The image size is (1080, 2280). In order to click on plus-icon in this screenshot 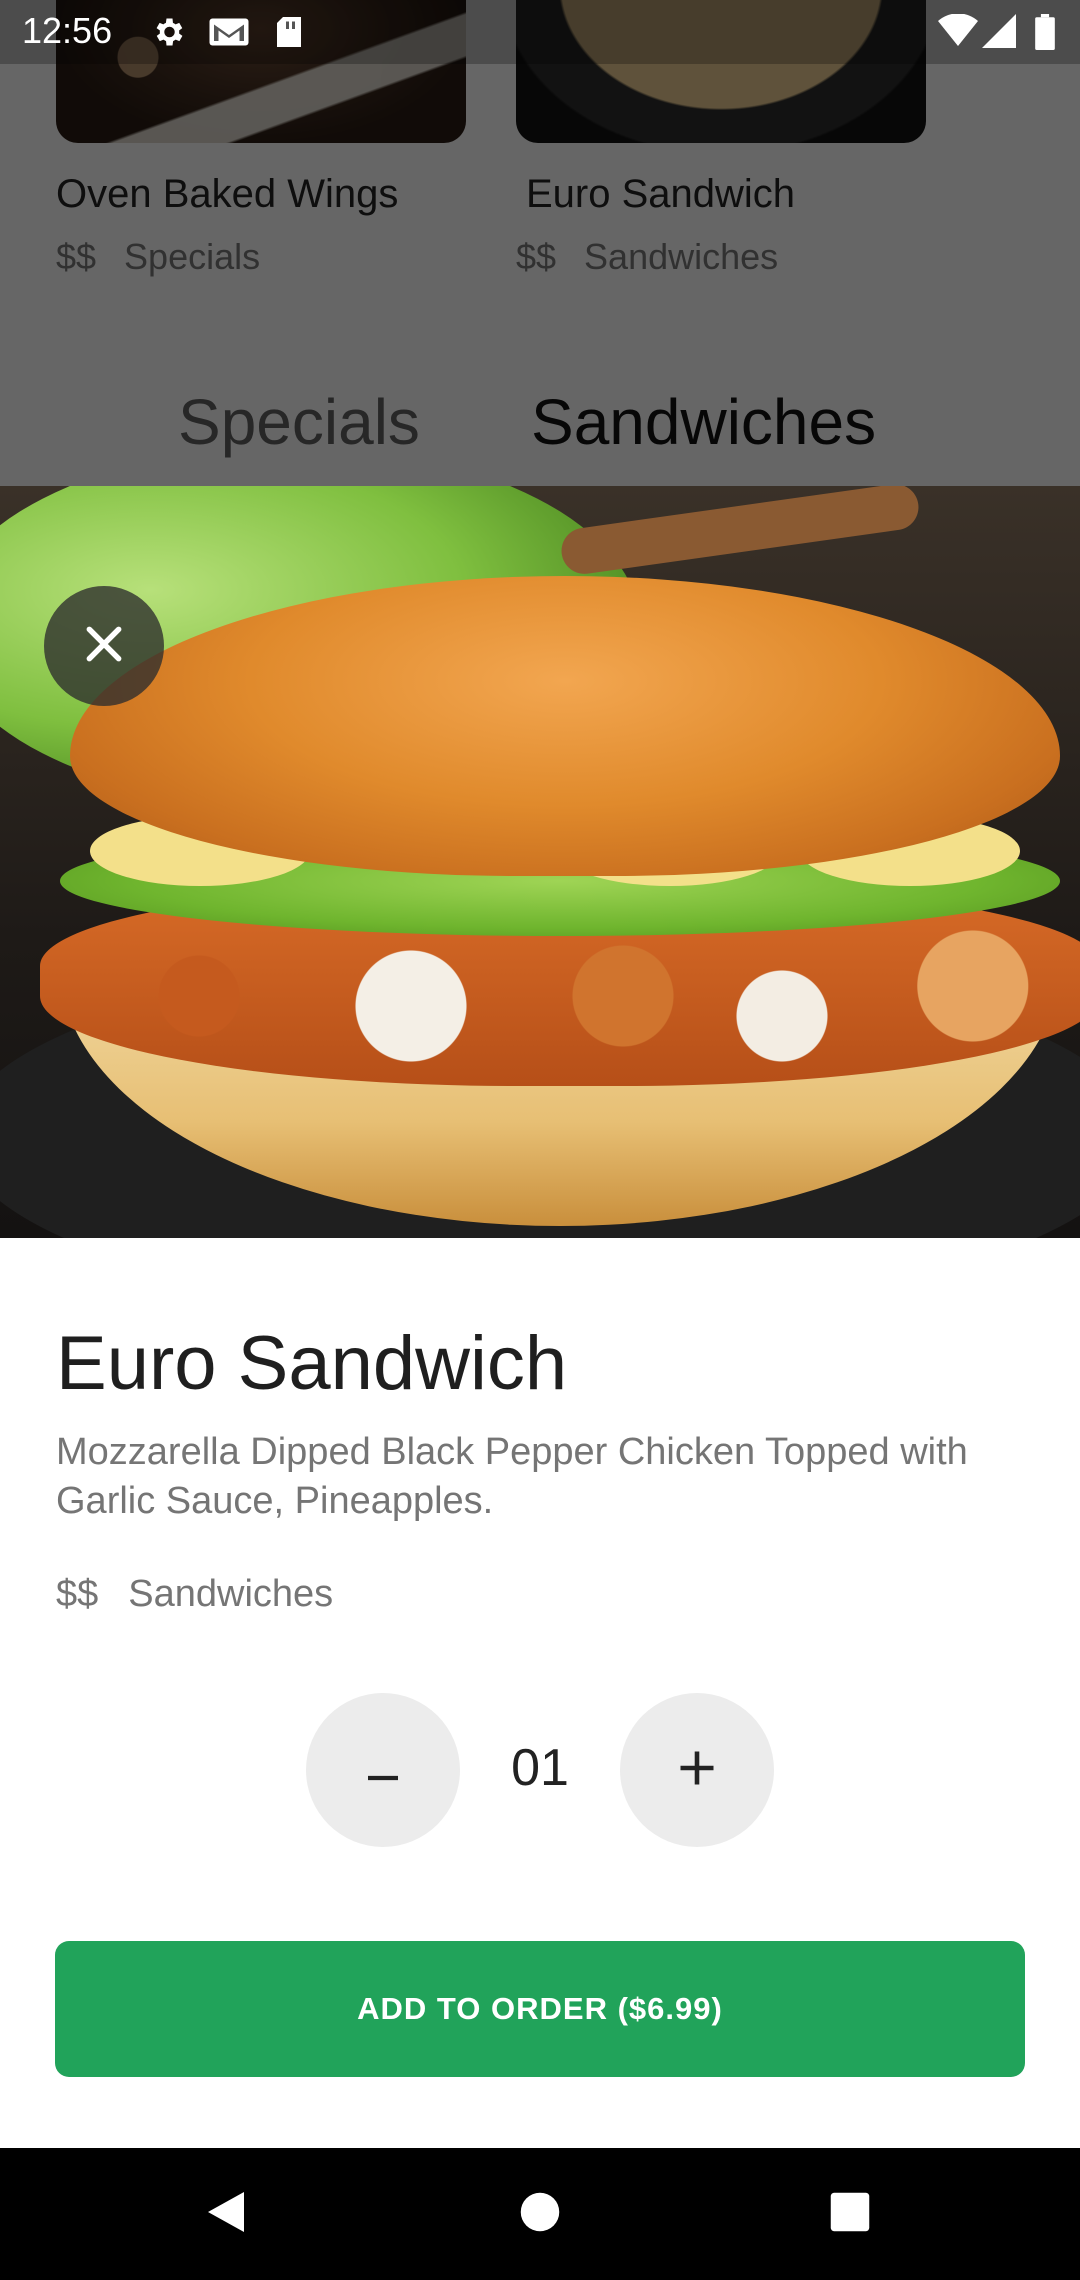, I will do `click(697, 1770)`.